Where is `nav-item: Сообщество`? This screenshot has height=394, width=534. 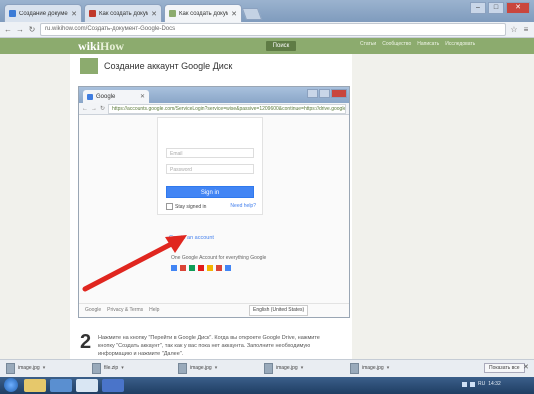 nav-item: Сообщество is located at coordinates (396, 44).